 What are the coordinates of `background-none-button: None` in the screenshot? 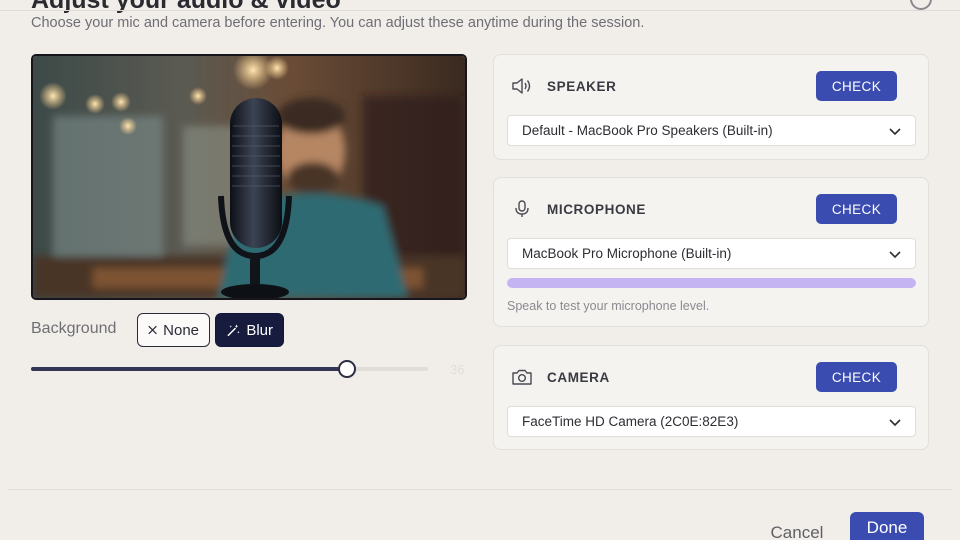 It's located at (173, 330).